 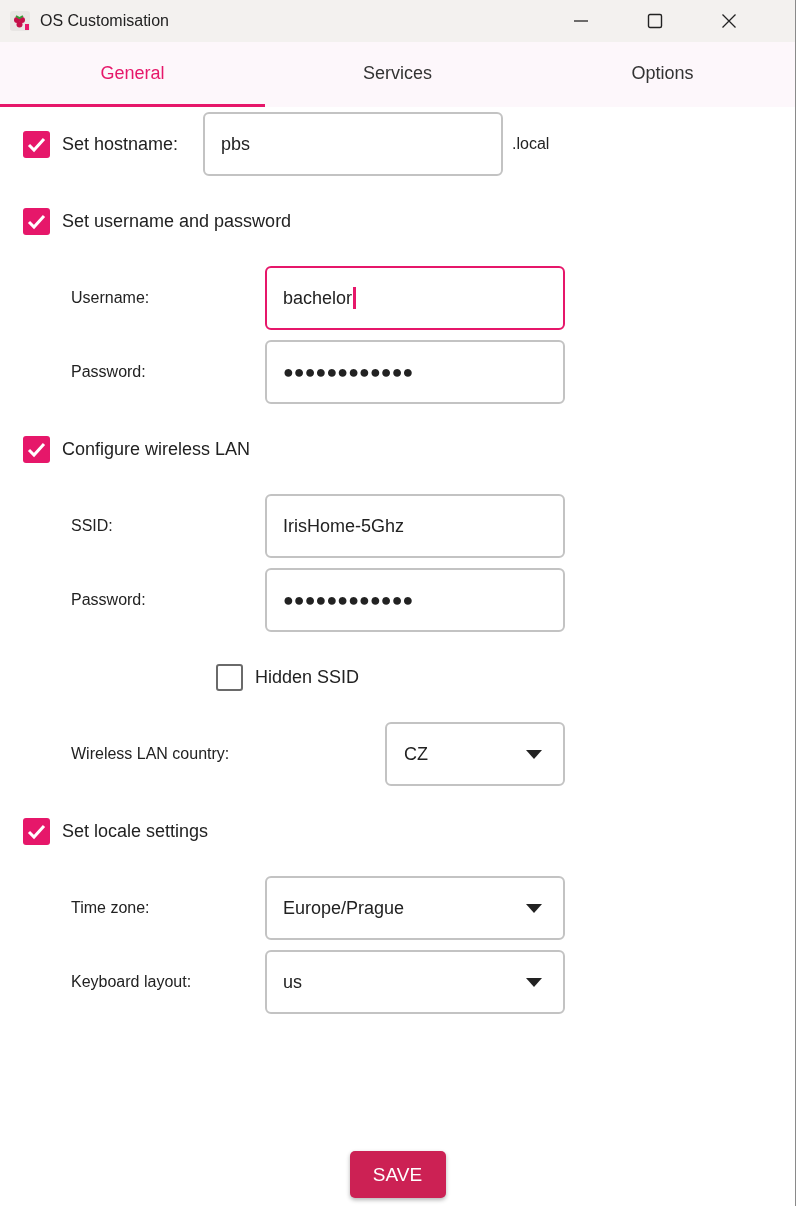 I want to click on field-label: Keyboard layout:, so click(x=132, y=982).